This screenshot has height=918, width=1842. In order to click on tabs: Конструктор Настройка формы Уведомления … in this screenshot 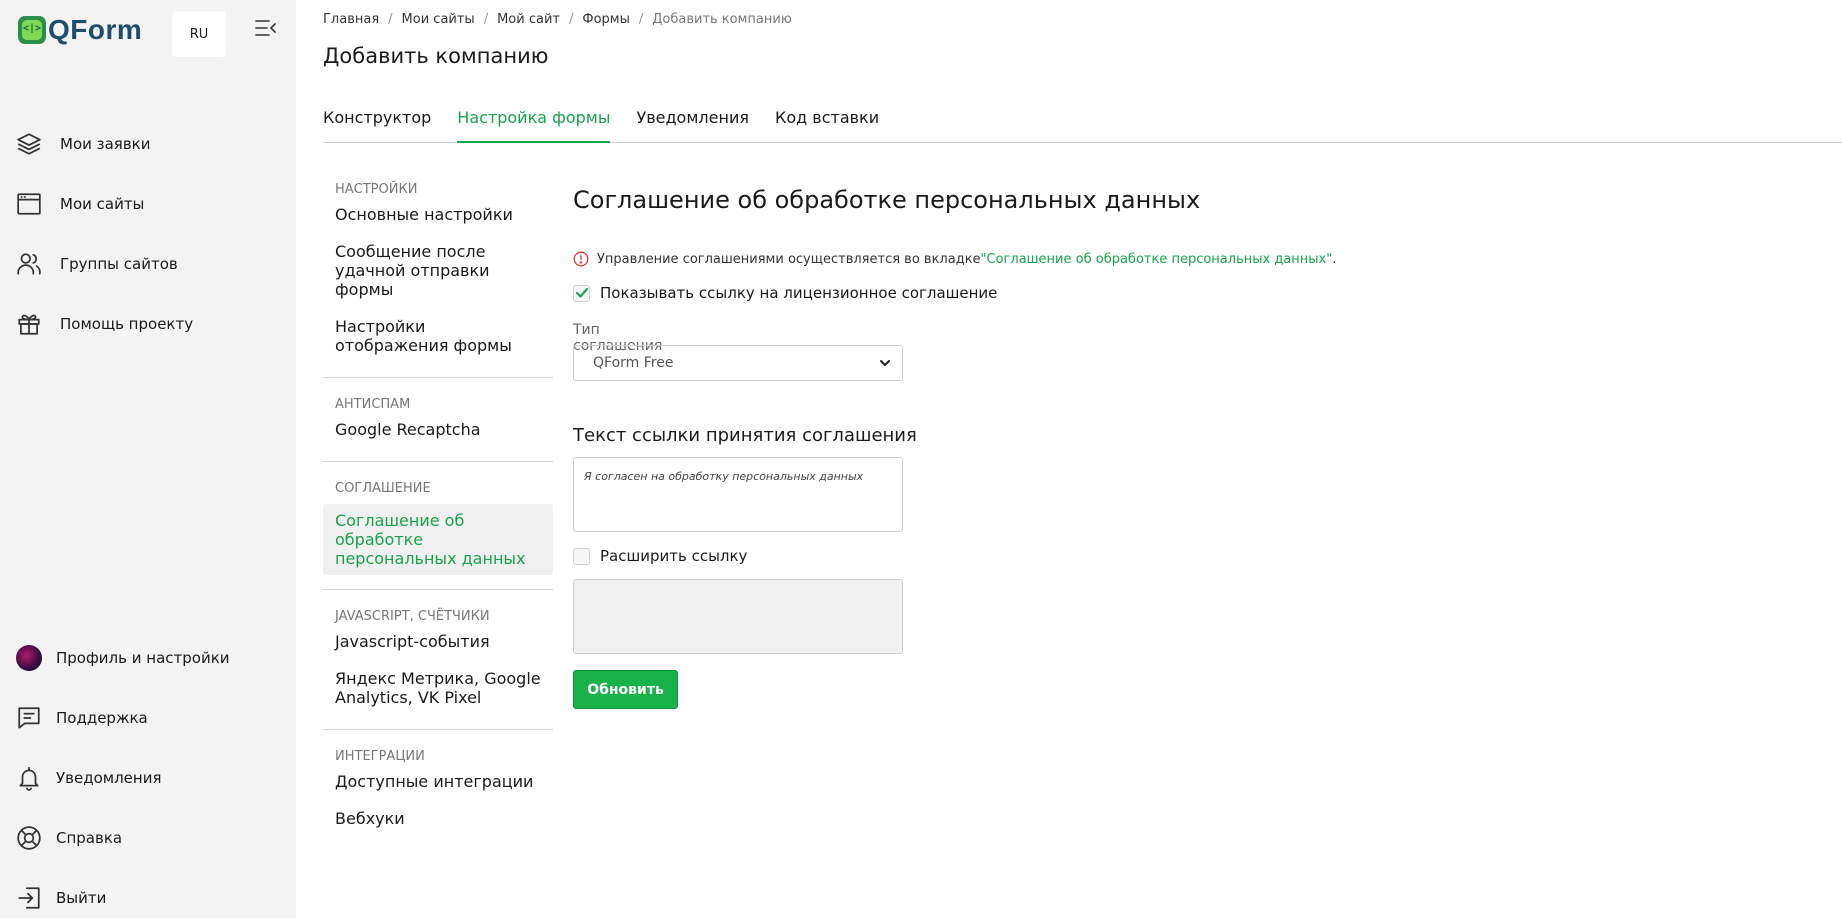, I will do `click(1082, 125)`.